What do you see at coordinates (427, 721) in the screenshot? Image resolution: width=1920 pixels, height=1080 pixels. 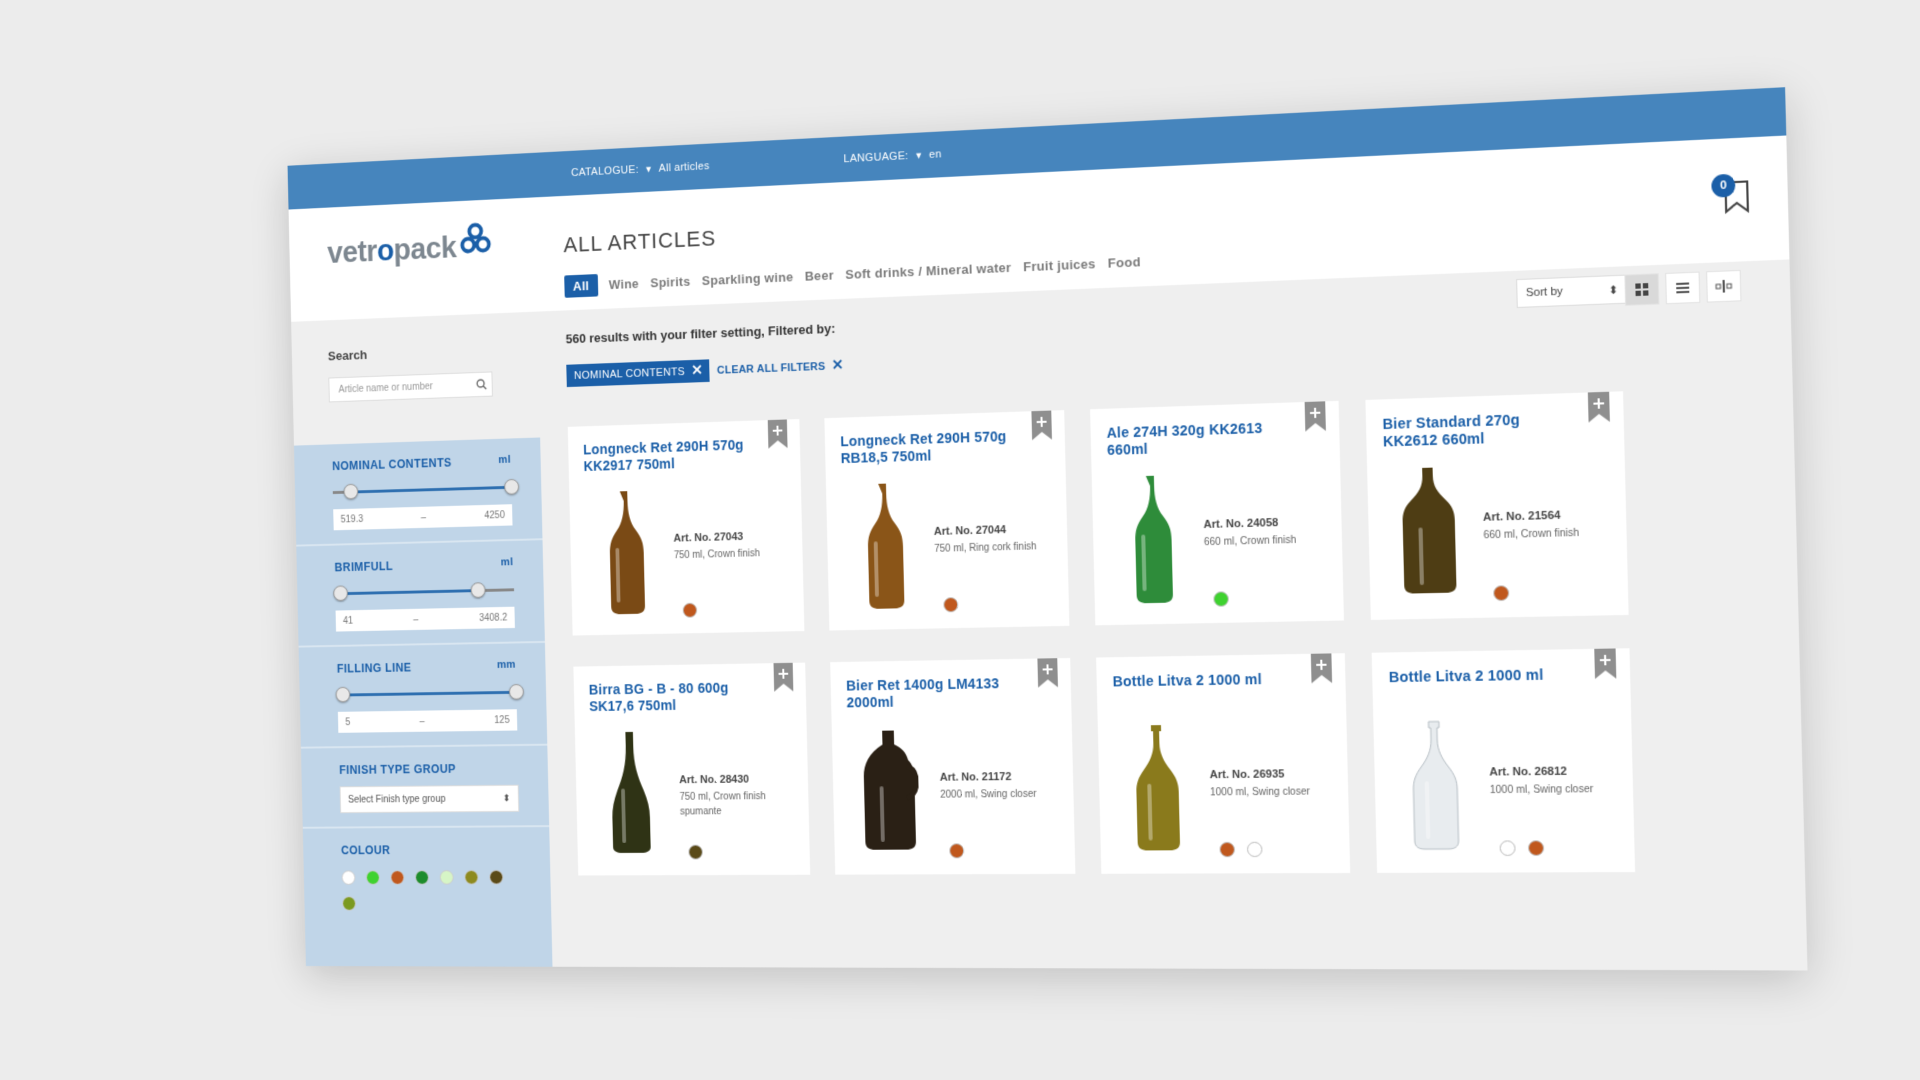 I see `filling-line-range: 5 – 125` at bounding box center [427, 721].